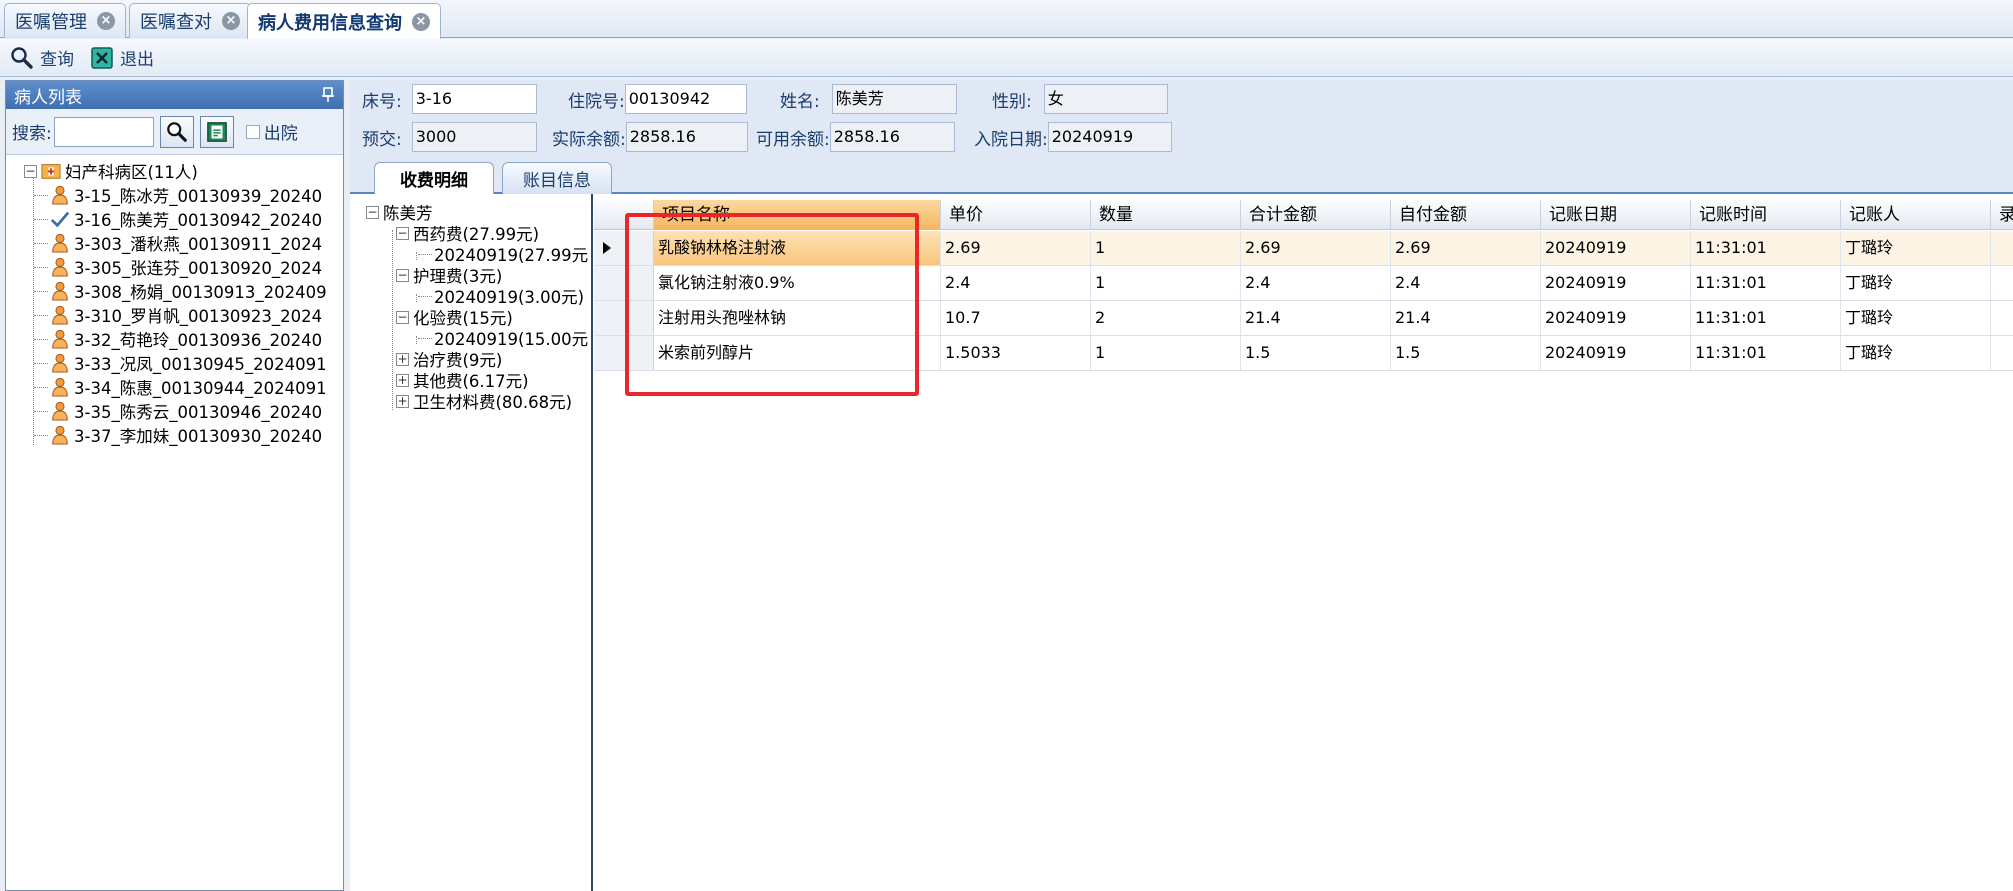 This screenshot has width=2013, height=891. Describe the element at coordinates (503, 338) in the screenshot. I see `date-node: 20240919(15.00元` at that location.